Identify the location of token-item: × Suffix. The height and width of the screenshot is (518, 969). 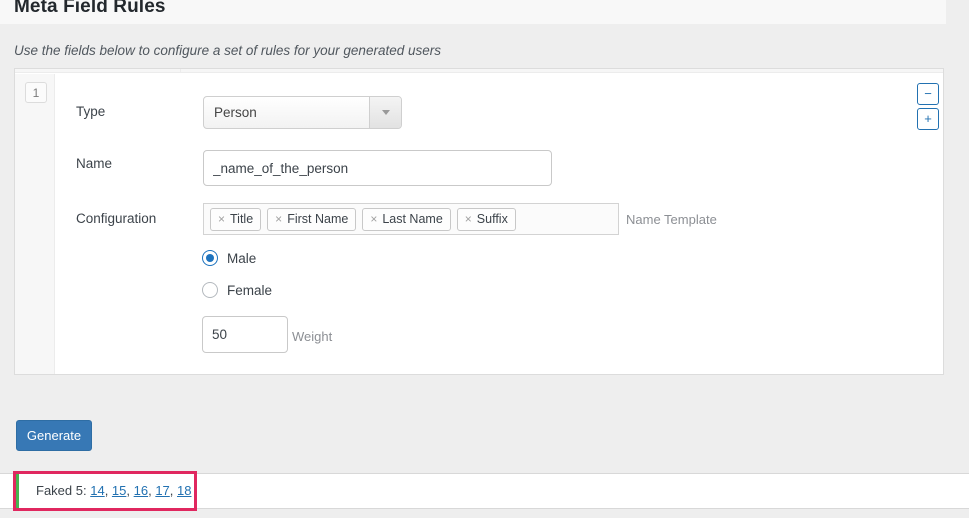
(486, 219).